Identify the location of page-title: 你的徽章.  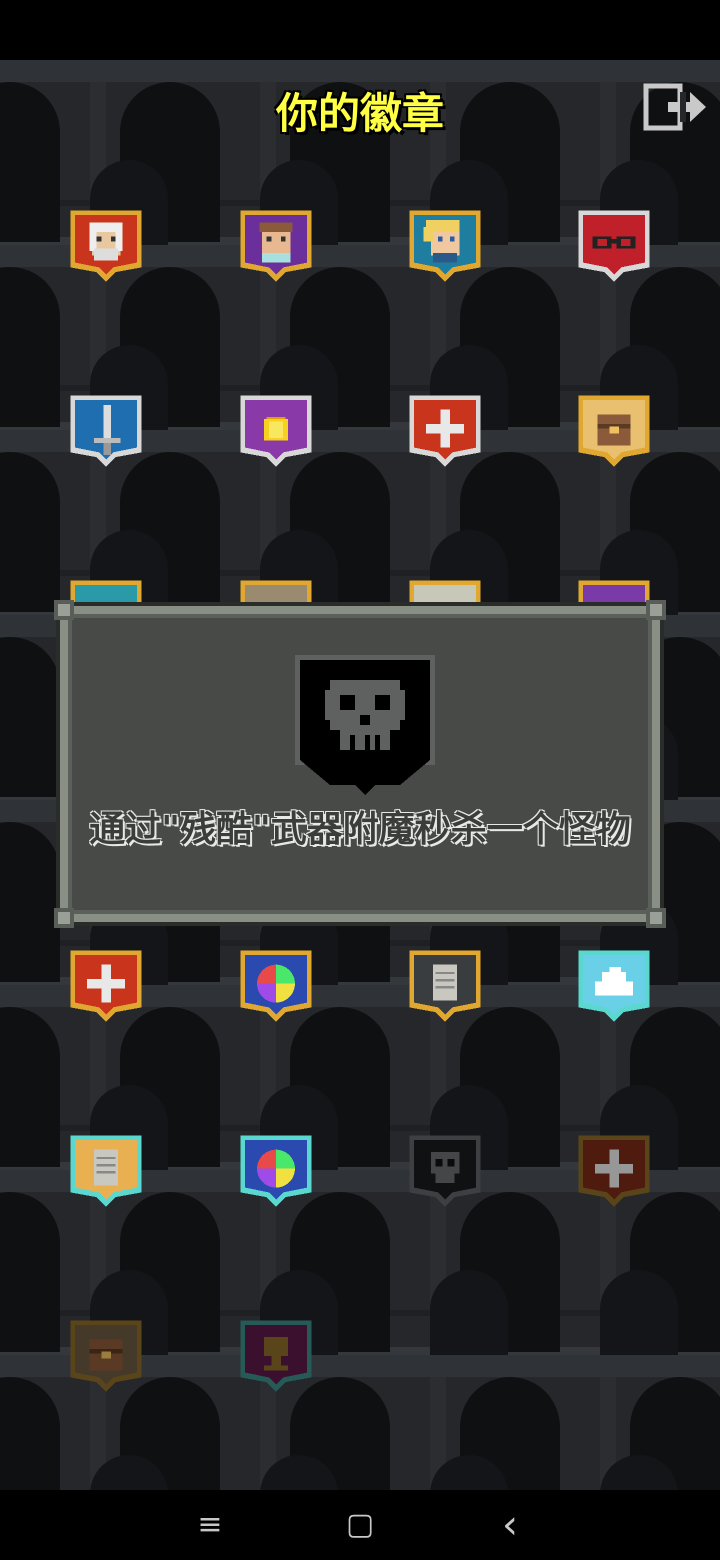
(359, 113).